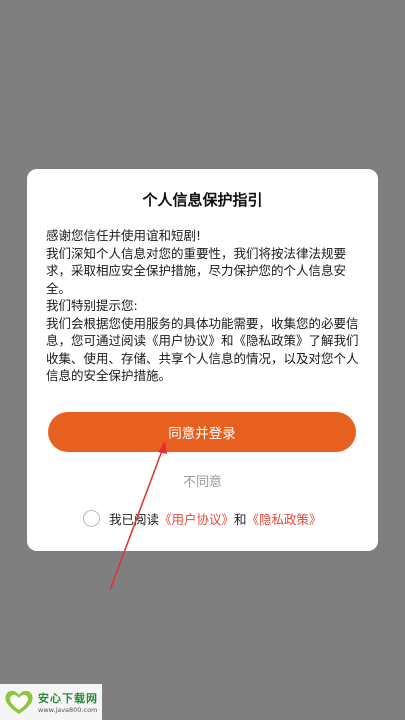 The image size is (405, 720). Describe the element at coordinates (92, 305) in the screenshot. I see `body-paragraph: 我们特别提示您:` at that location.